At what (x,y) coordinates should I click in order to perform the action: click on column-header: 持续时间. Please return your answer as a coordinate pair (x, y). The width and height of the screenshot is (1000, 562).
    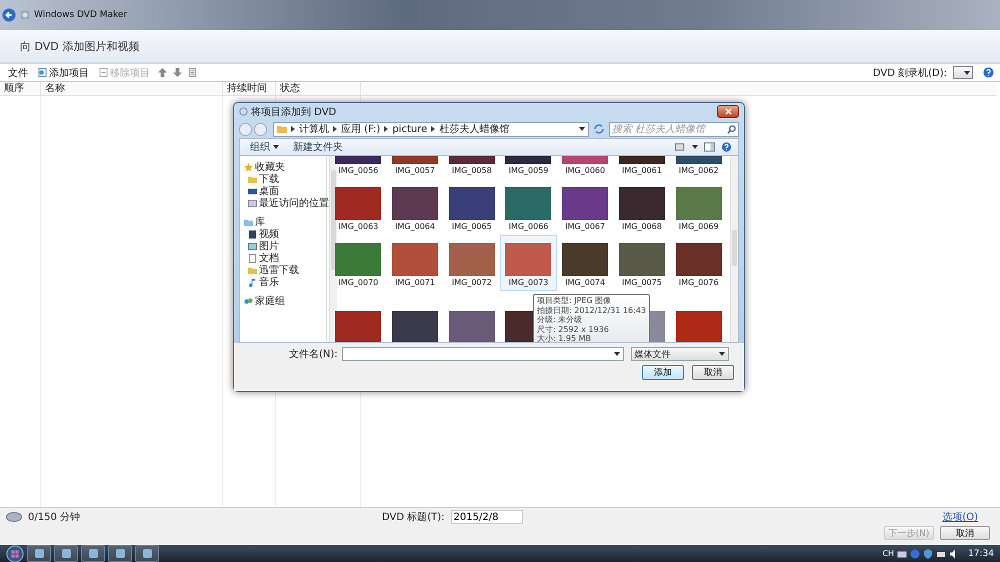
    Looking at the image, I should click on (249, 88).